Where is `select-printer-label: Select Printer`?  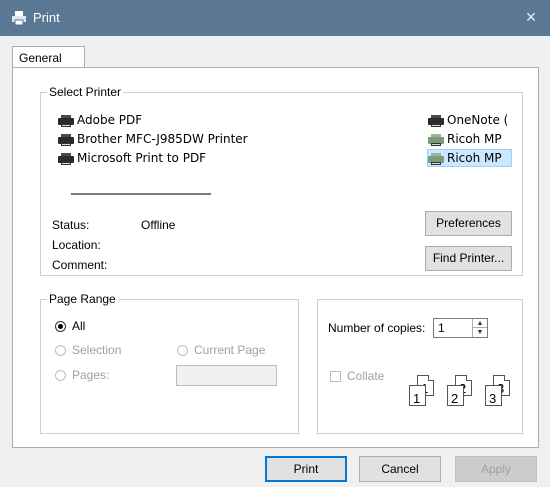
select-printer-label: Select Printer is located at coordinates (85, 92).